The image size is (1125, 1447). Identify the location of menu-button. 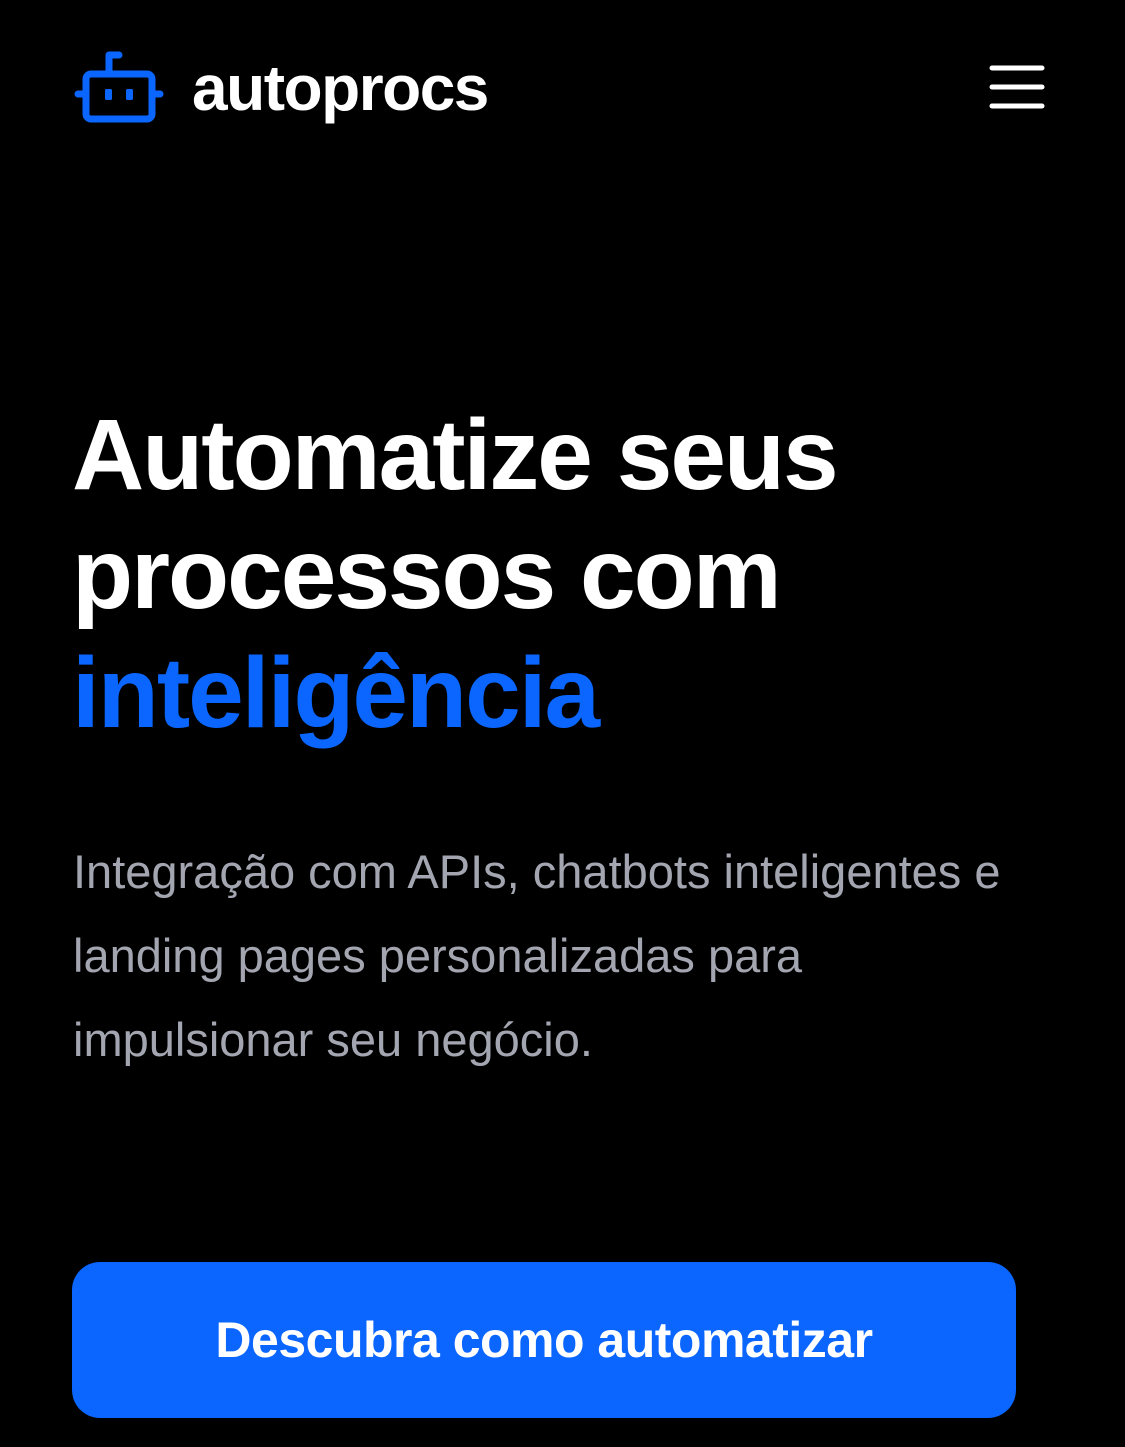
(1017, 87).